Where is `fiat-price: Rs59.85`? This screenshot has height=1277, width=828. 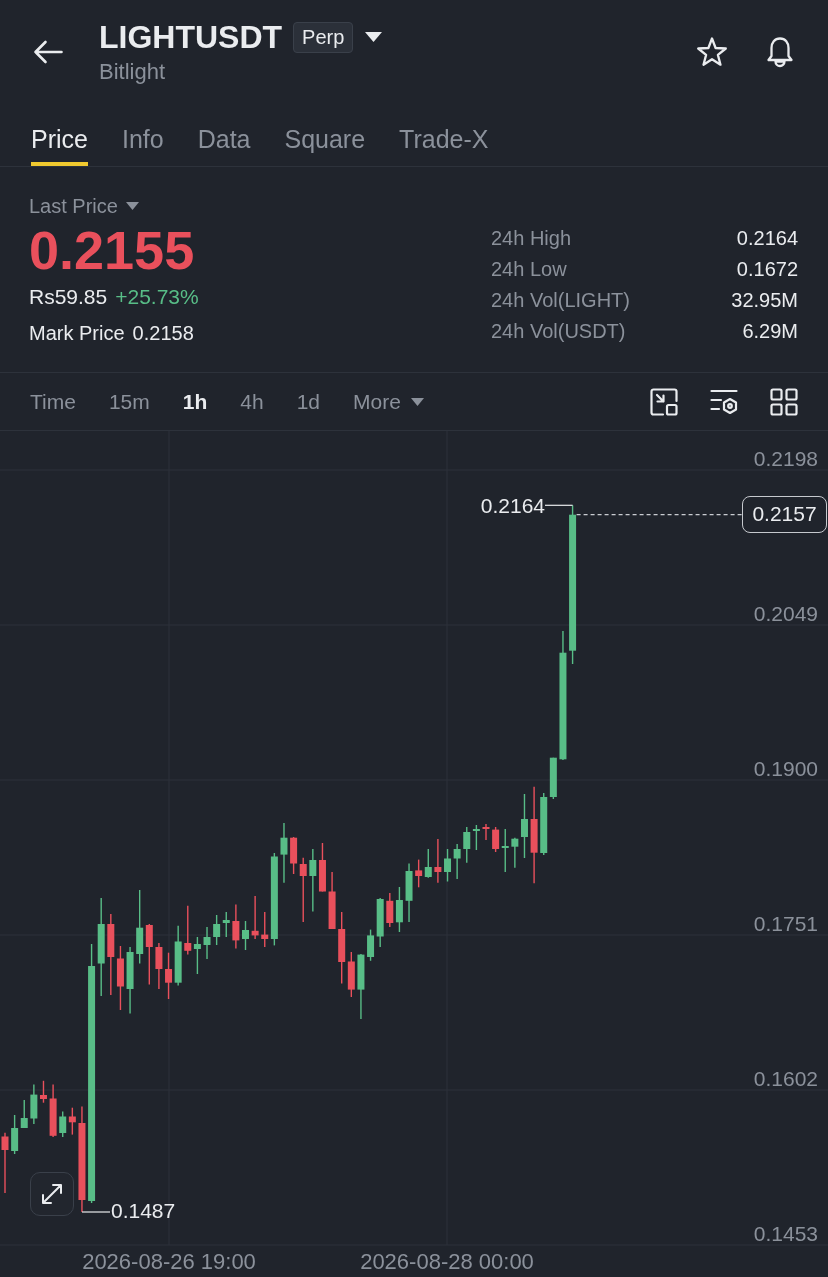 fiat-price: Rs59.85 is located at coordinates (68, 297).